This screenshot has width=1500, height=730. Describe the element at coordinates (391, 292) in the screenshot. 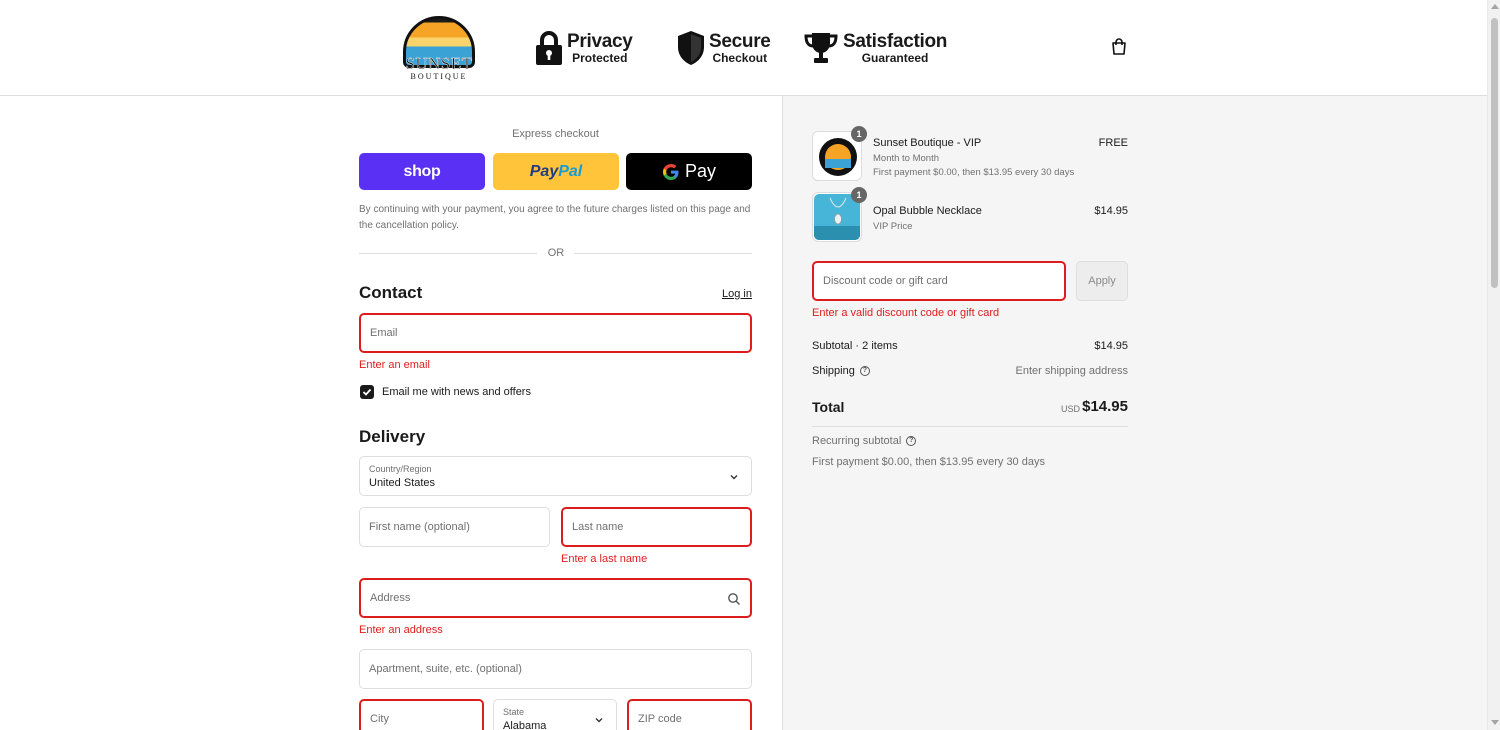

I see `contact-heading: Contact` at that location.